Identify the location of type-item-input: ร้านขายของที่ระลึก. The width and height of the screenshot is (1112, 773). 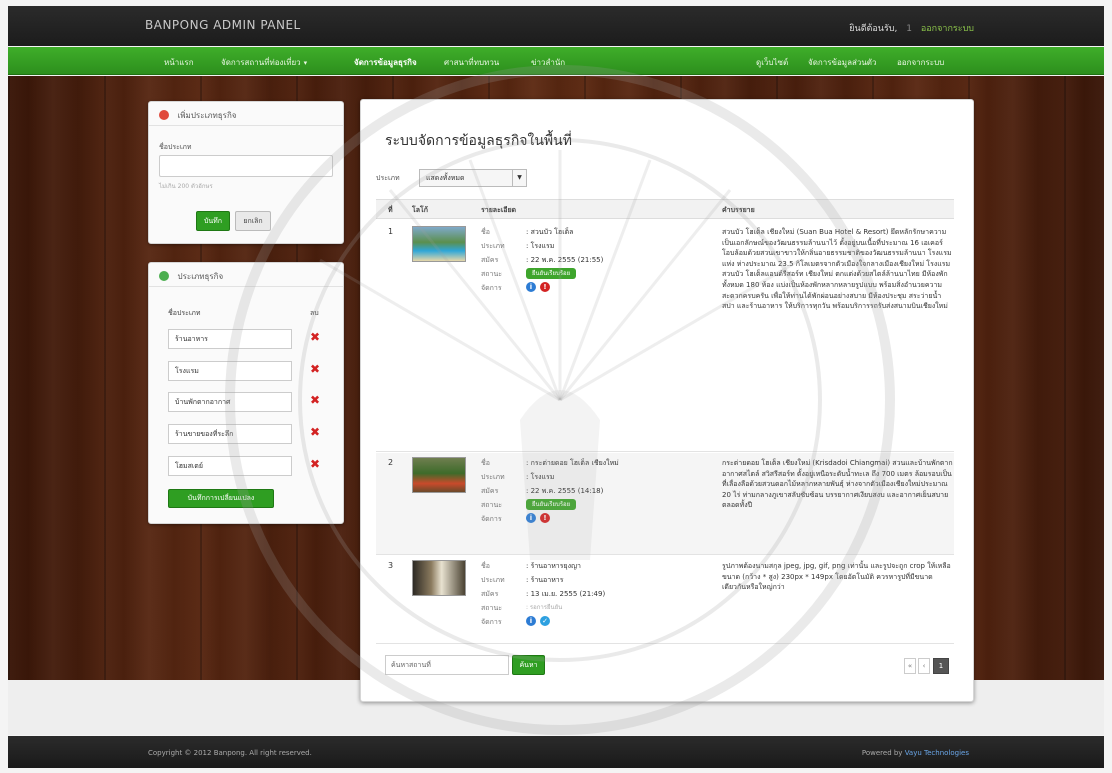
(230, 434).